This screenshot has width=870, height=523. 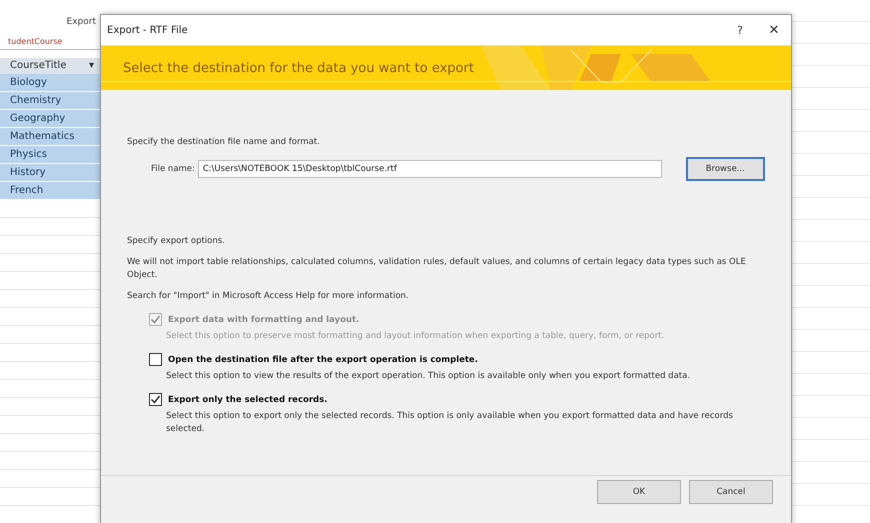 I want to click on notice-text: We will not import table relationships, calculated columns, validation rules, default values, and columns of certain legacy data types such as OLE Object., so click(x=437, y=269).